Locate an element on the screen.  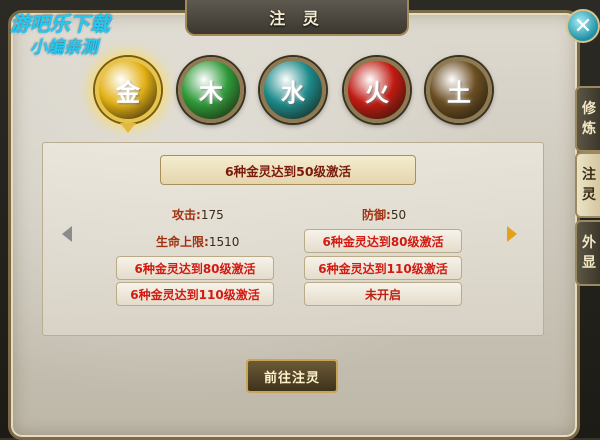
tab-infuse-label: 注 灵 is located at coordinates (589, 185).